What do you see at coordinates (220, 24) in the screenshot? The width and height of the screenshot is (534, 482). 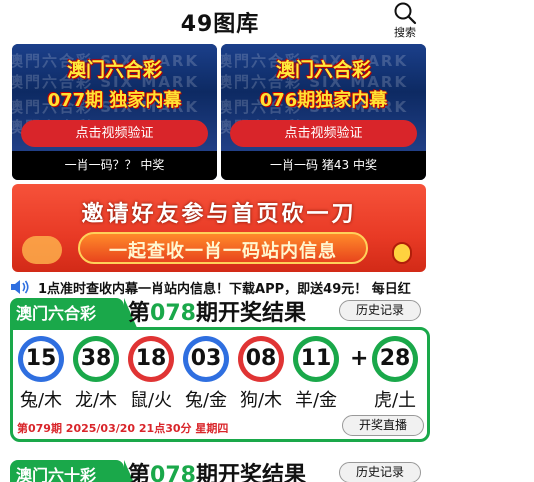 I see `page-title: 49图库` at bounding box center [220, 24].